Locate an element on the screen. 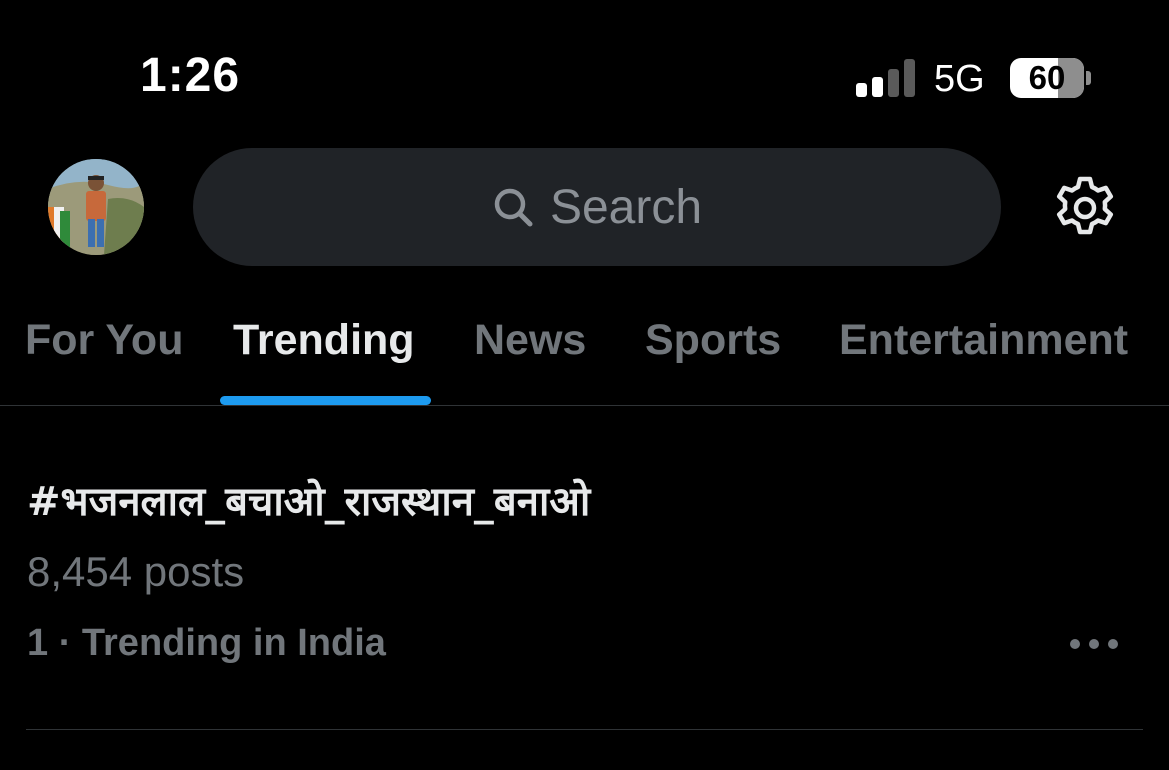 The width and height of the screenshot is (1169, 770). active-tab-indicator is located at coordinates (325, 400).